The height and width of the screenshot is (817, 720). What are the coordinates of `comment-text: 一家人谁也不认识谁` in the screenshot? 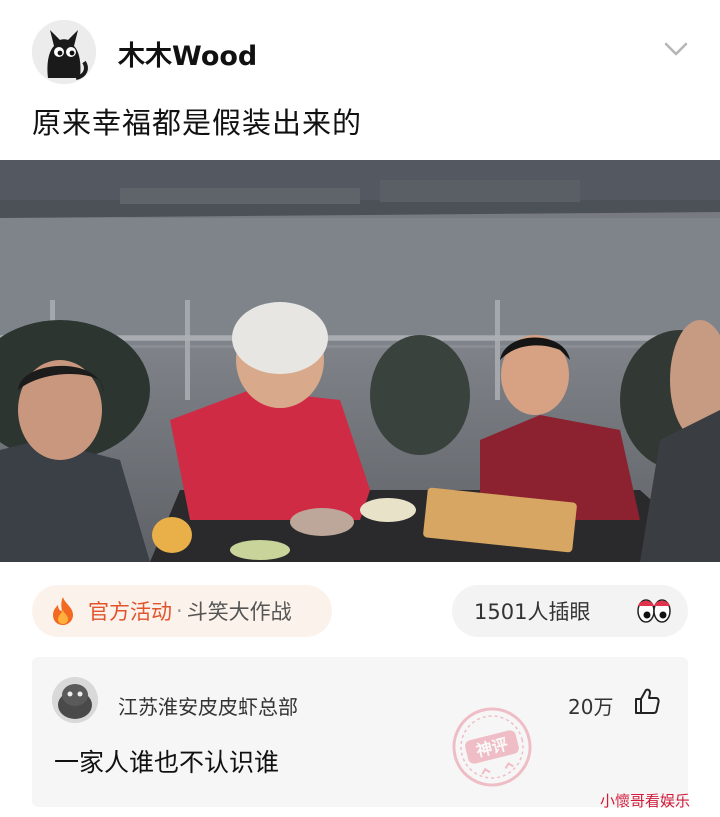 It's located at (167, 762).